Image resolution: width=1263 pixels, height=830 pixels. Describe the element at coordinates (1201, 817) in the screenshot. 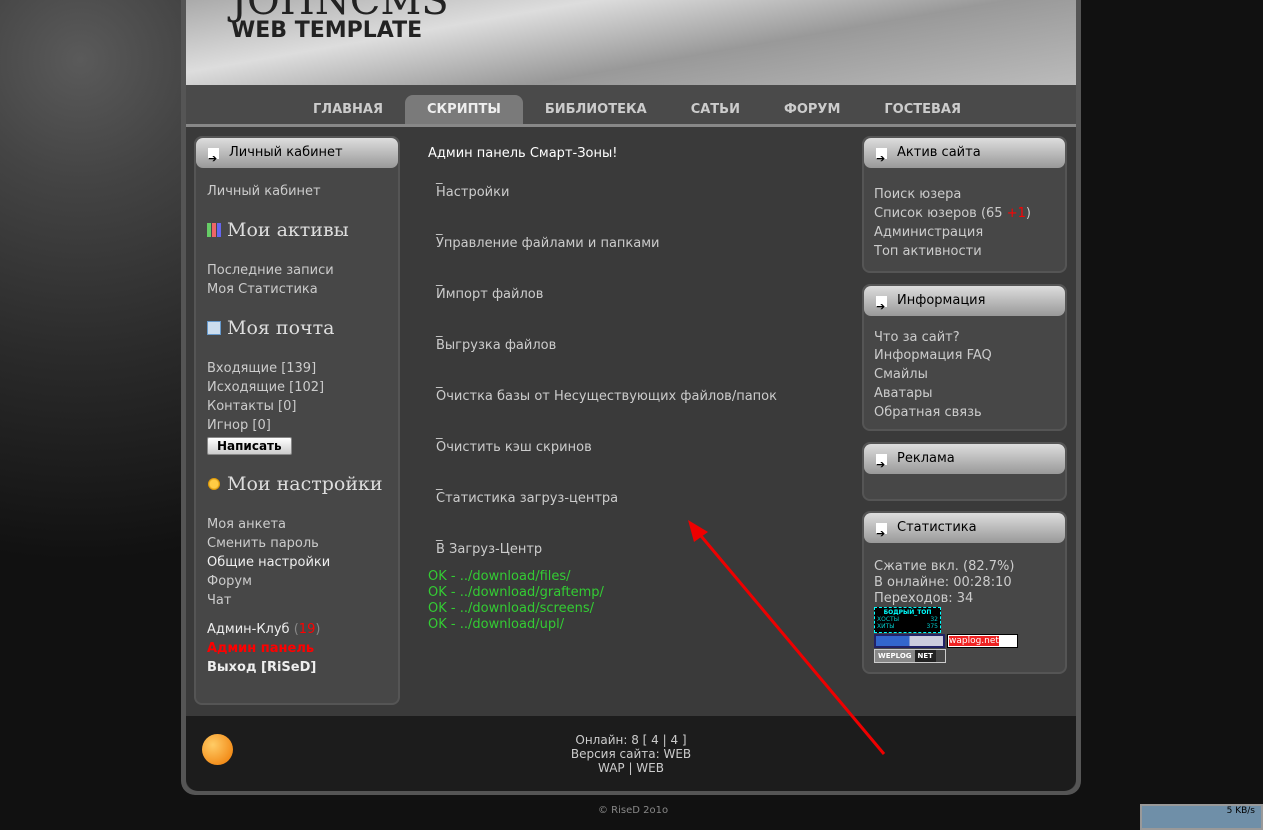

I see `network-tray: 5 KB/s` at that location.